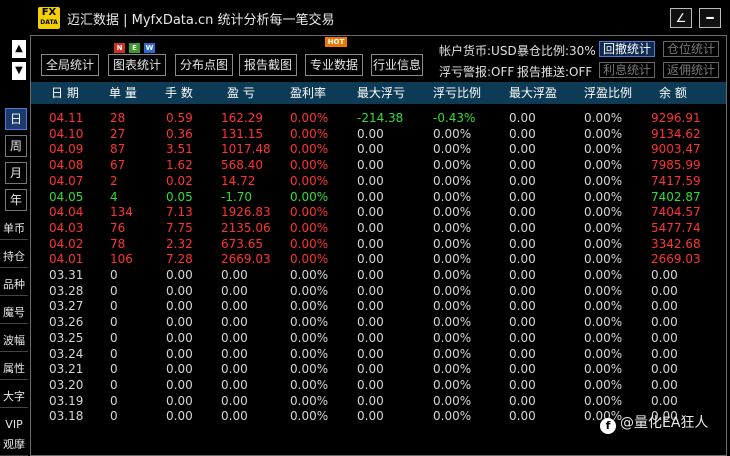 Image resolution: width=730 pixels, height=456 pixels. Describe the element at coordinates (14, 397) in the screenshot. I see `sidebar-item-big-font: 大字` at that location.